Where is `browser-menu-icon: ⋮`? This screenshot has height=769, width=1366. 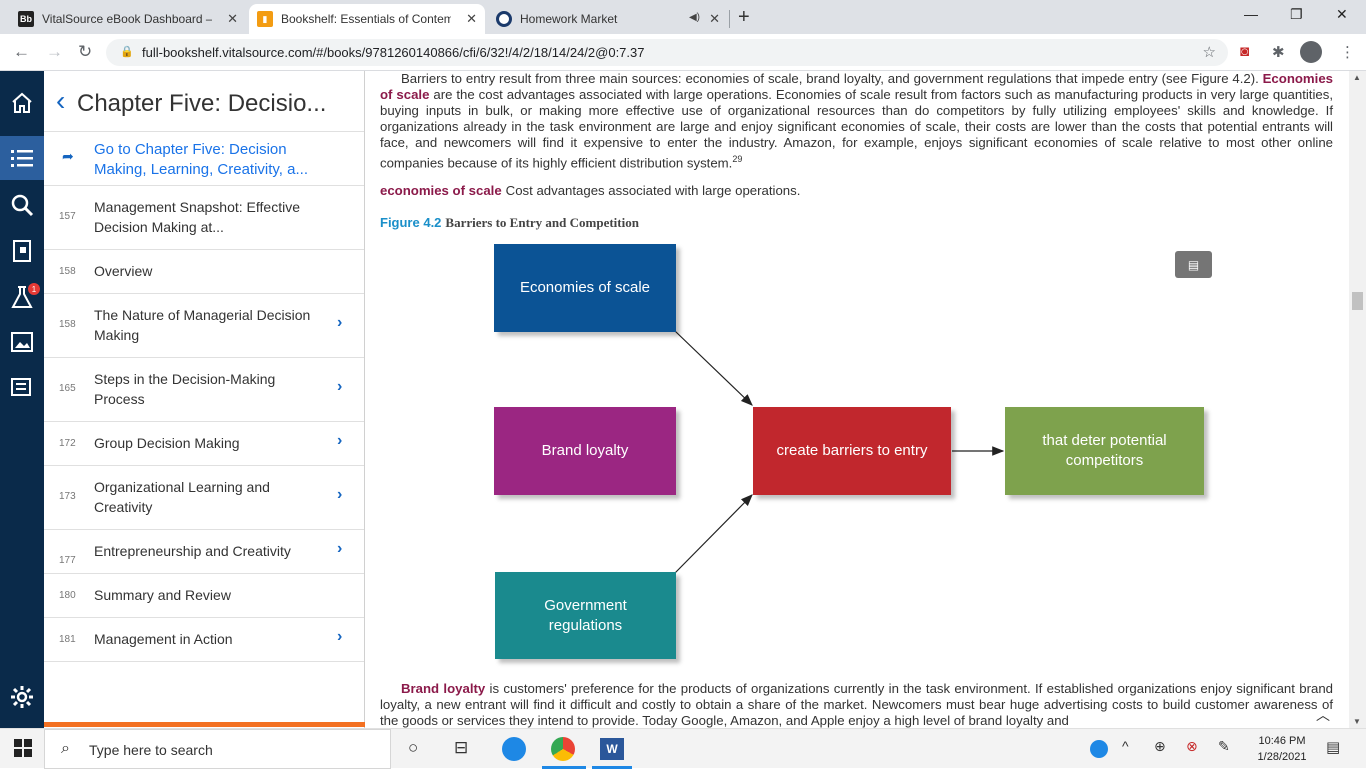
browser-menu-icon: ⋮ is located at coordinates (1347, 52).